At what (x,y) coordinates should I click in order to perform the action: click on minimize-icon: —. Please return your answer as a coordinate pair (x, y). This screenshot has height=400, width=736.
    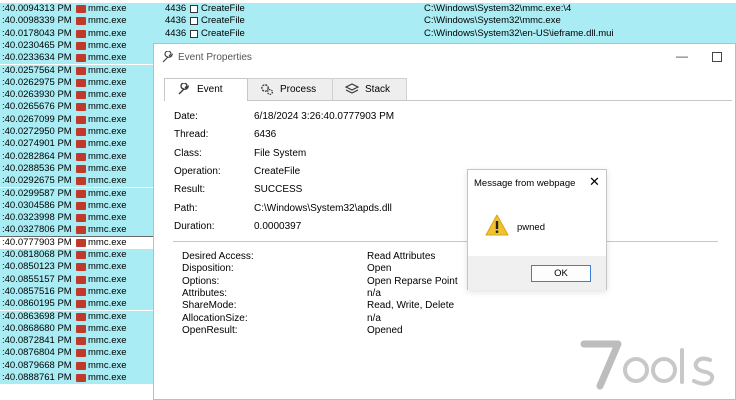
    Looking at the image, I should click on (682, 56).